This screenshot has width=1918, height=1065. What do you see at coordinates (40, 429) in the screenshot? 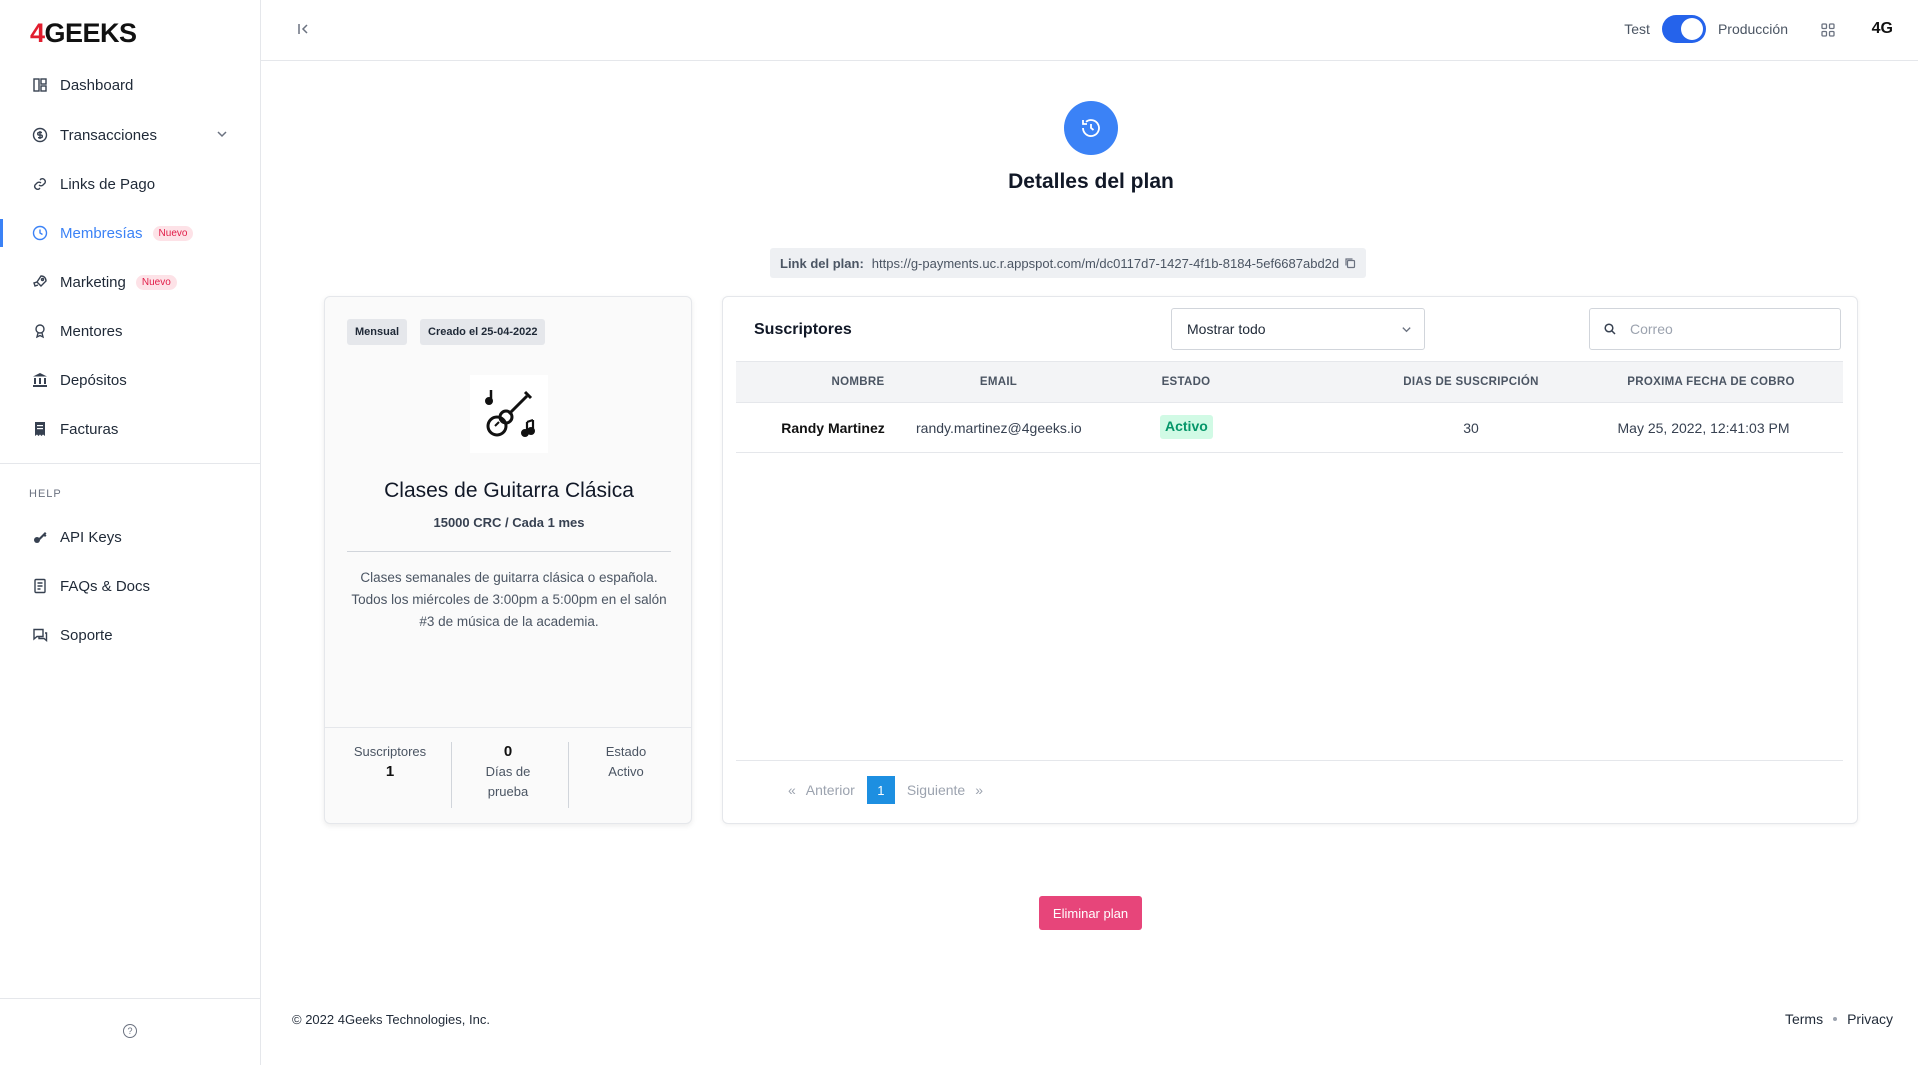
I see `invoice-icon` at bounding box center [40, 429].